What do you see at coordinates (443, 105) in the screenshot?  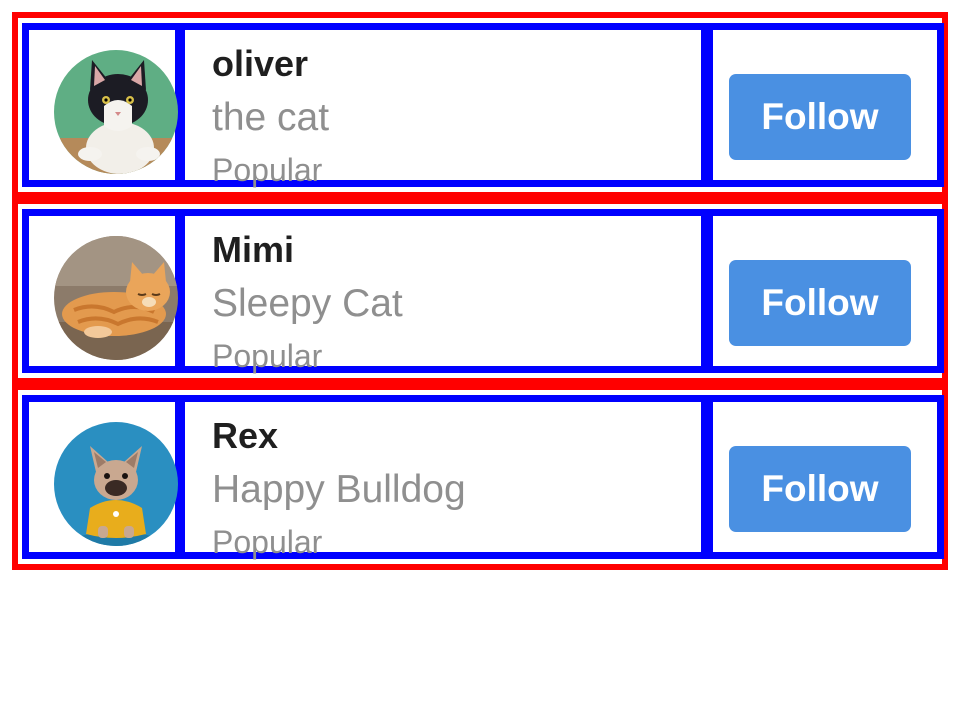 I see `info-cell: oliver the cat Popular` at bounding box center [443, 105].